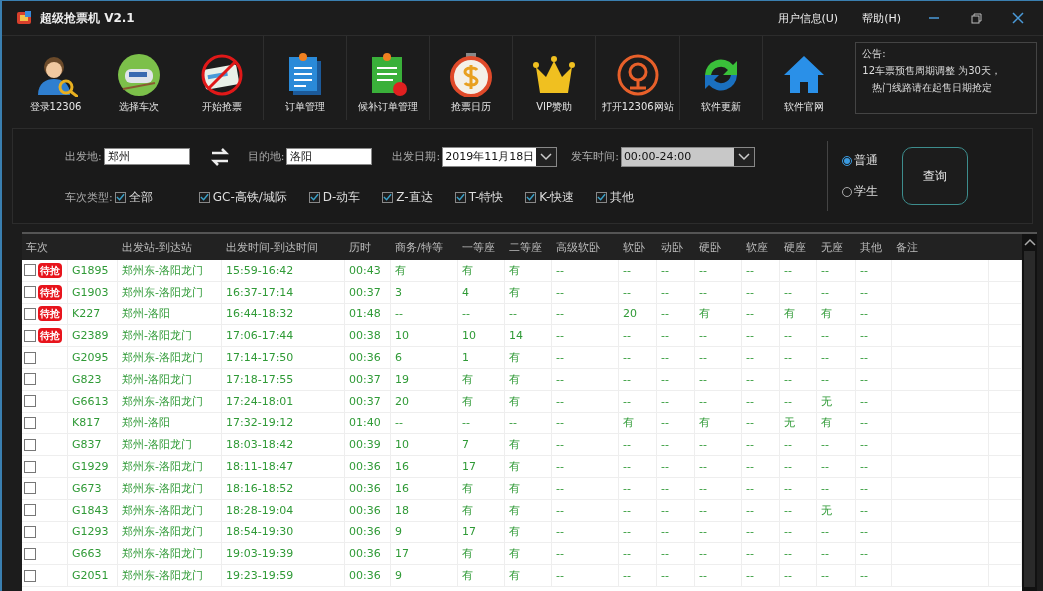 This screenshot has width=1043, height=591. What do you see at coordinates (283, 292) in the screenshot?
I see `table-cell: 16:37-17:14` at bounding box center [283, 292].